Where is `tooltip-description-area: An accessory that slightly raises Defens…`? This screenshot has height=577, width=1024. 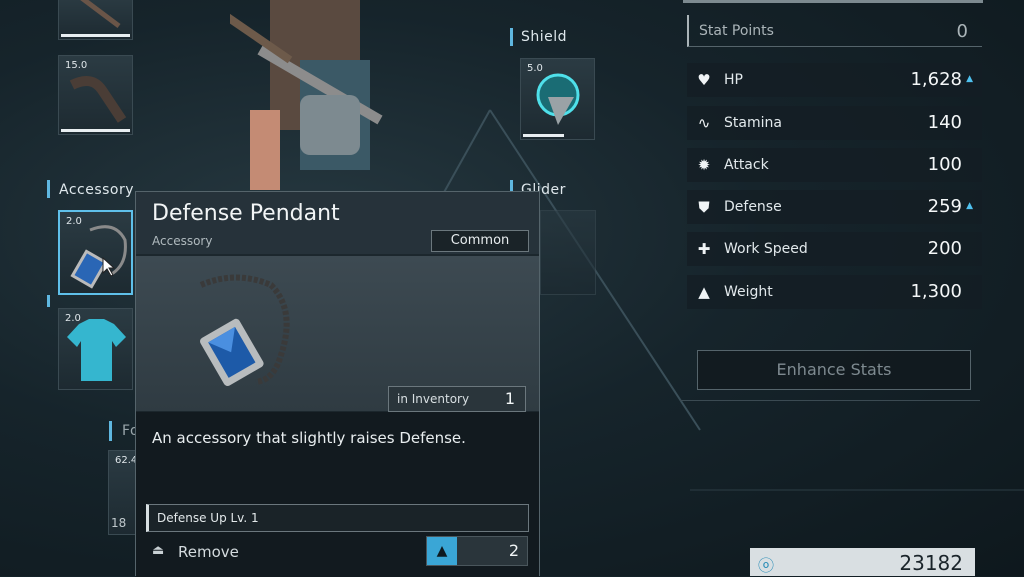
tooltip-description-area: An accessory that slightly raises Defens… is located at coordinates (337, 494).